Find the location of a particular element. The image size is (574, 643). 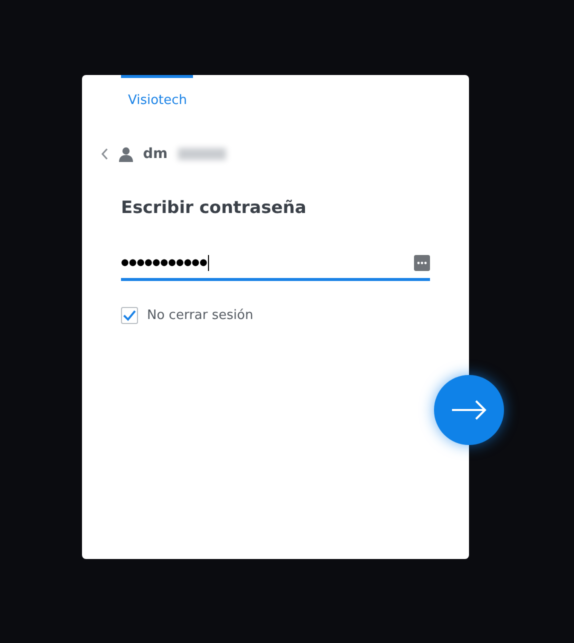

password-field: ●●●●●●●●●●● is located at coordinates (275, 264).